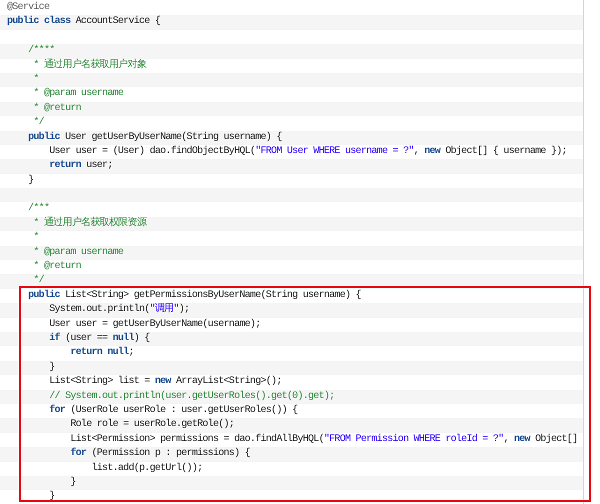  I want to click on code-line: * 通过用户名获取用户对象, so click(90, 65).